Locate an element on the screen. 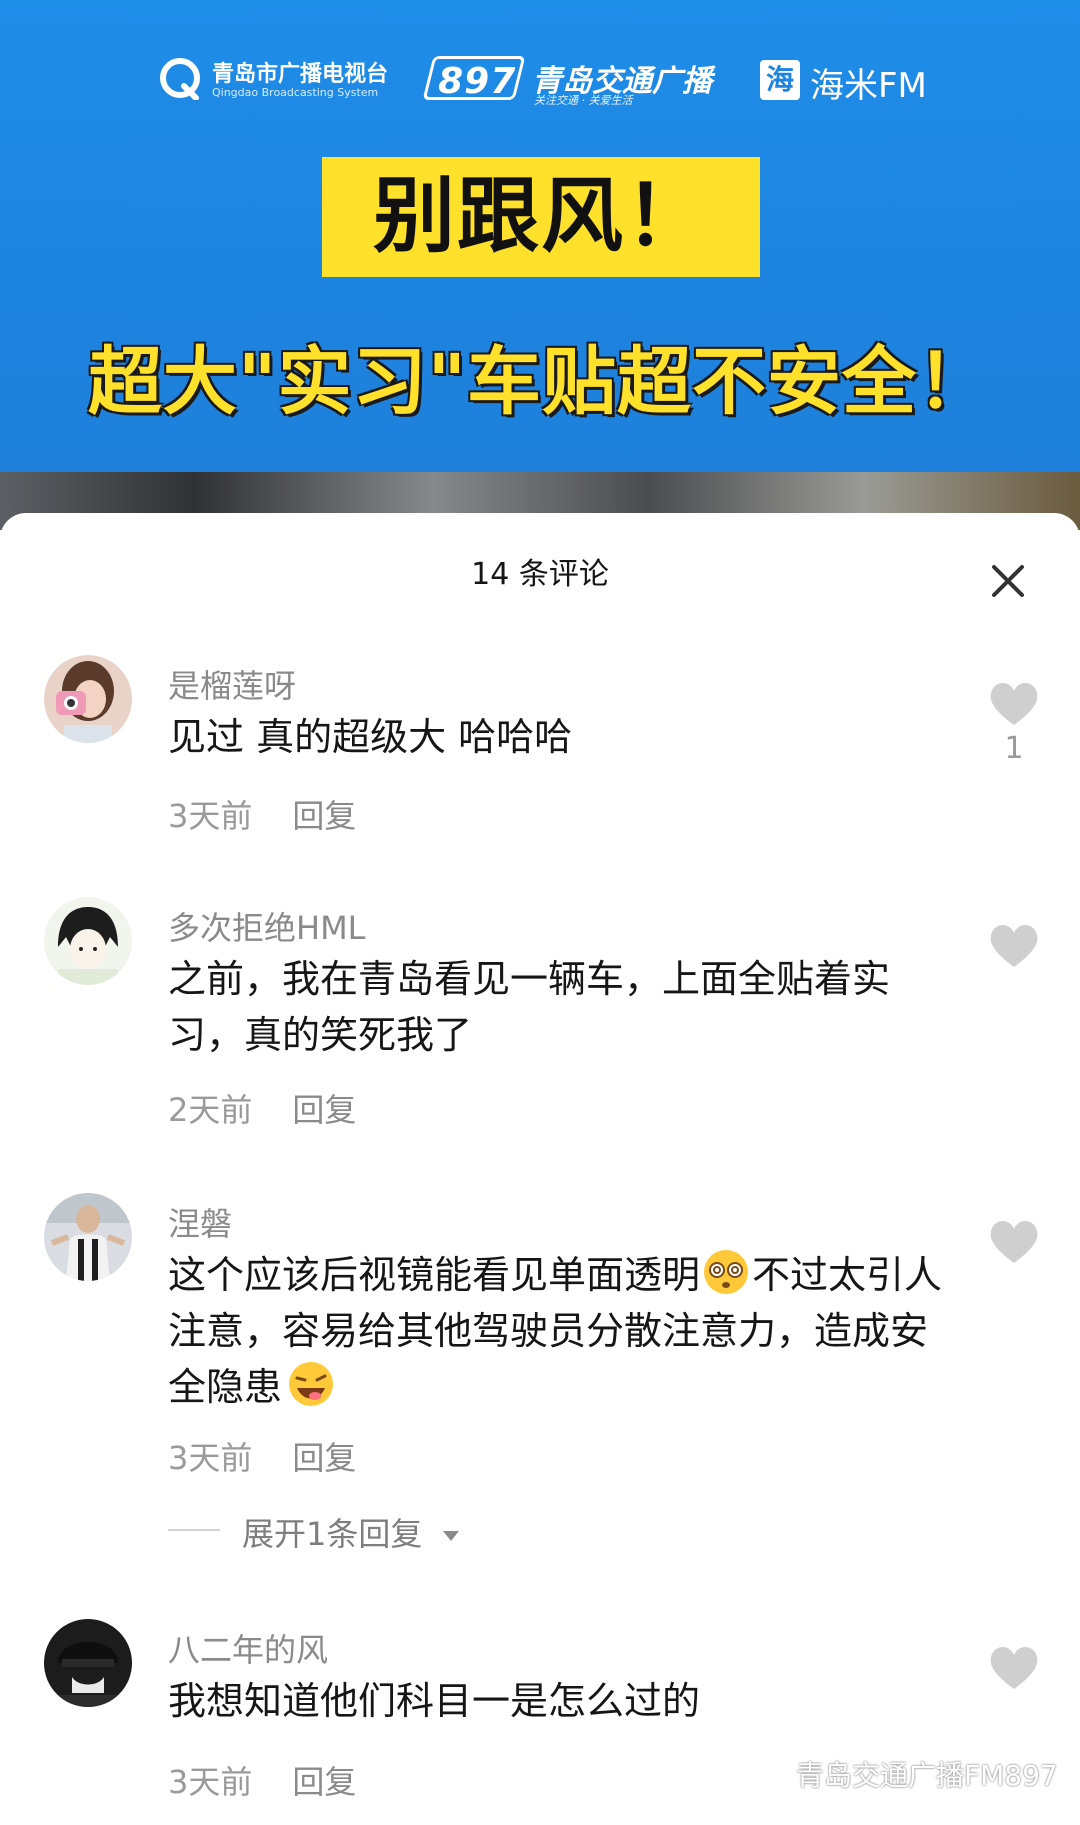  qingdao-broadcasting-logo: 青岛市广播电视台 Qingdao Broadcasting System is located at coordinates (278, 81).